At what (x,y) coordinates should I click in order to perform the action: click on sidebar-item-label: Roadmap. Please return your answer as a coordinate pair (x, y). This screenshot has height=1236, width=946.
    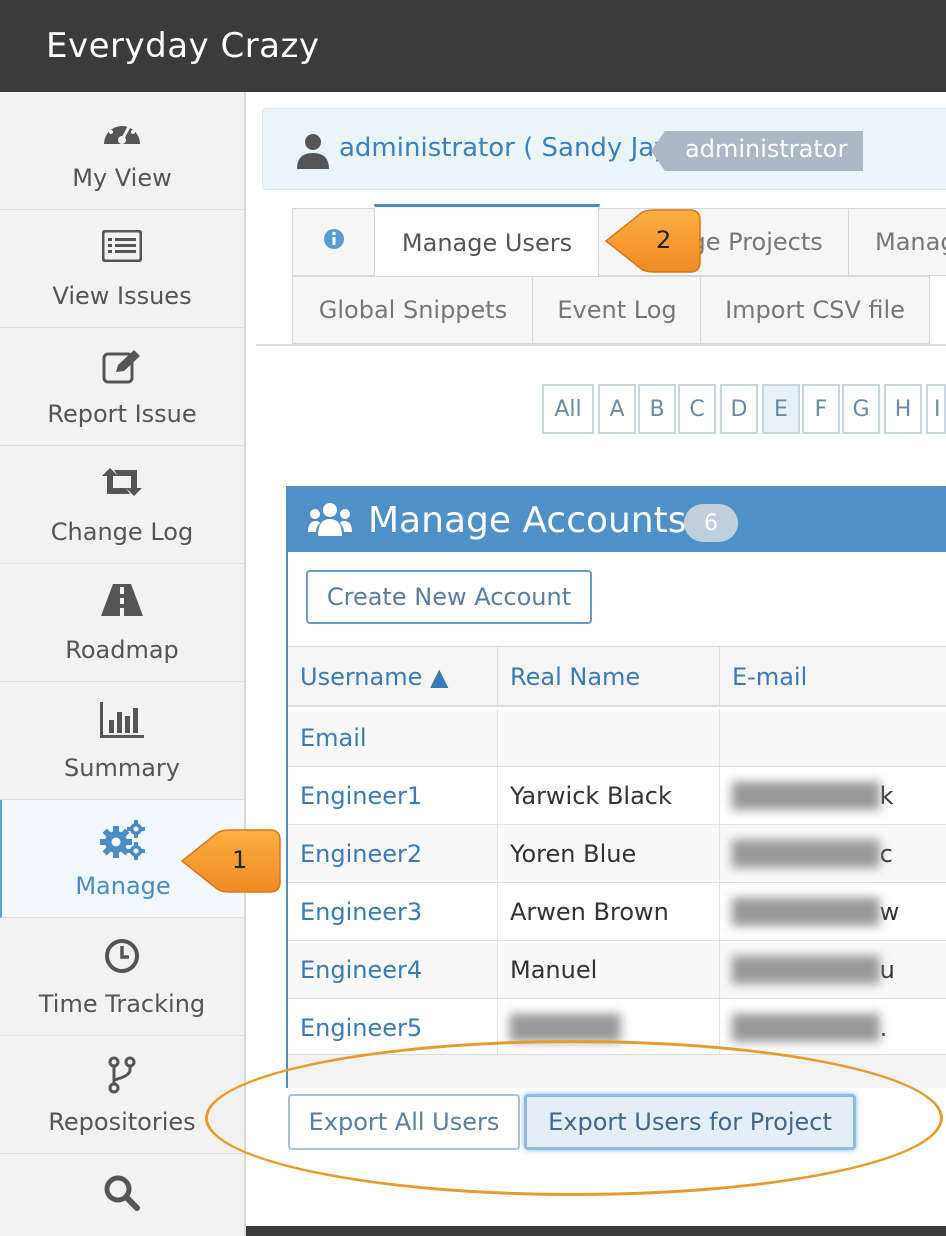
    Looking at the image, I should click on (122, 650).